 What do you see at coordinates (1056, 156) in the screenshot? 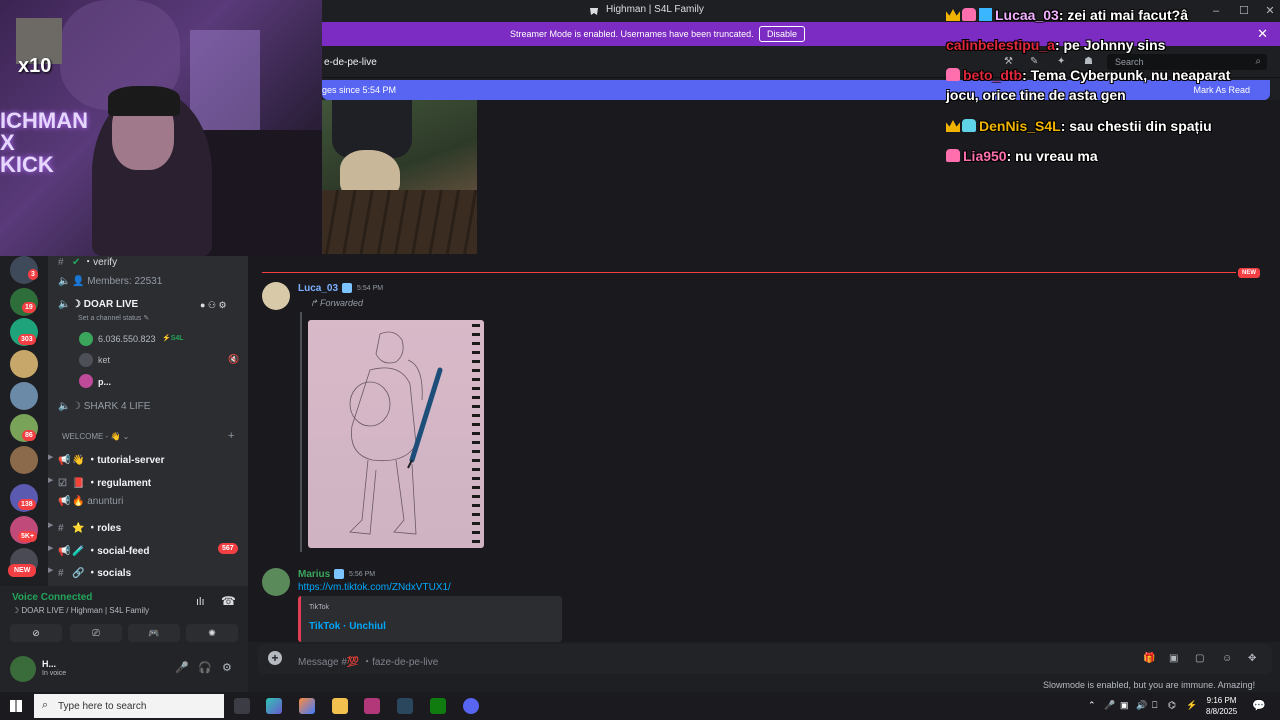
I see `overlay-message: nu vreau ma` at bounding box center [1056, 156].